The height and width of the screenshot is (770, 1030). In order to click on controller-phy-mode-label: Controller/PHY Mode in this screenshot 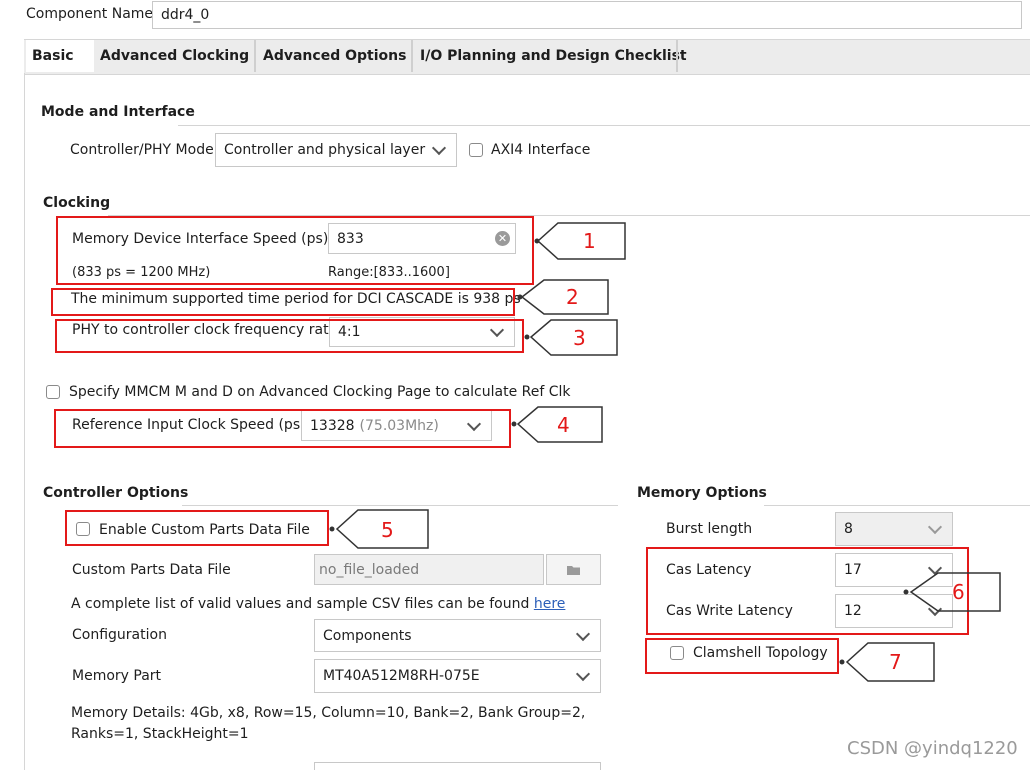, I will do `click(142, 150)`.